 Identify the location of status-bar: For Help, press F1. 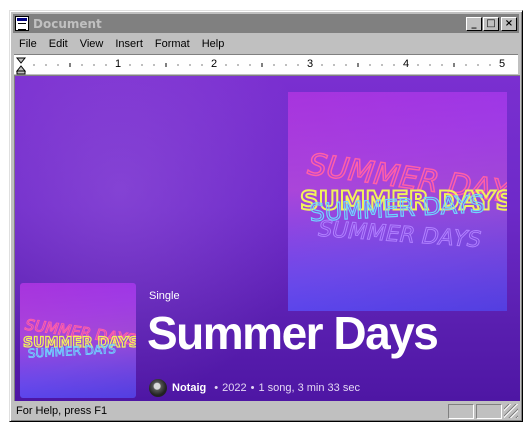
(266, 411).